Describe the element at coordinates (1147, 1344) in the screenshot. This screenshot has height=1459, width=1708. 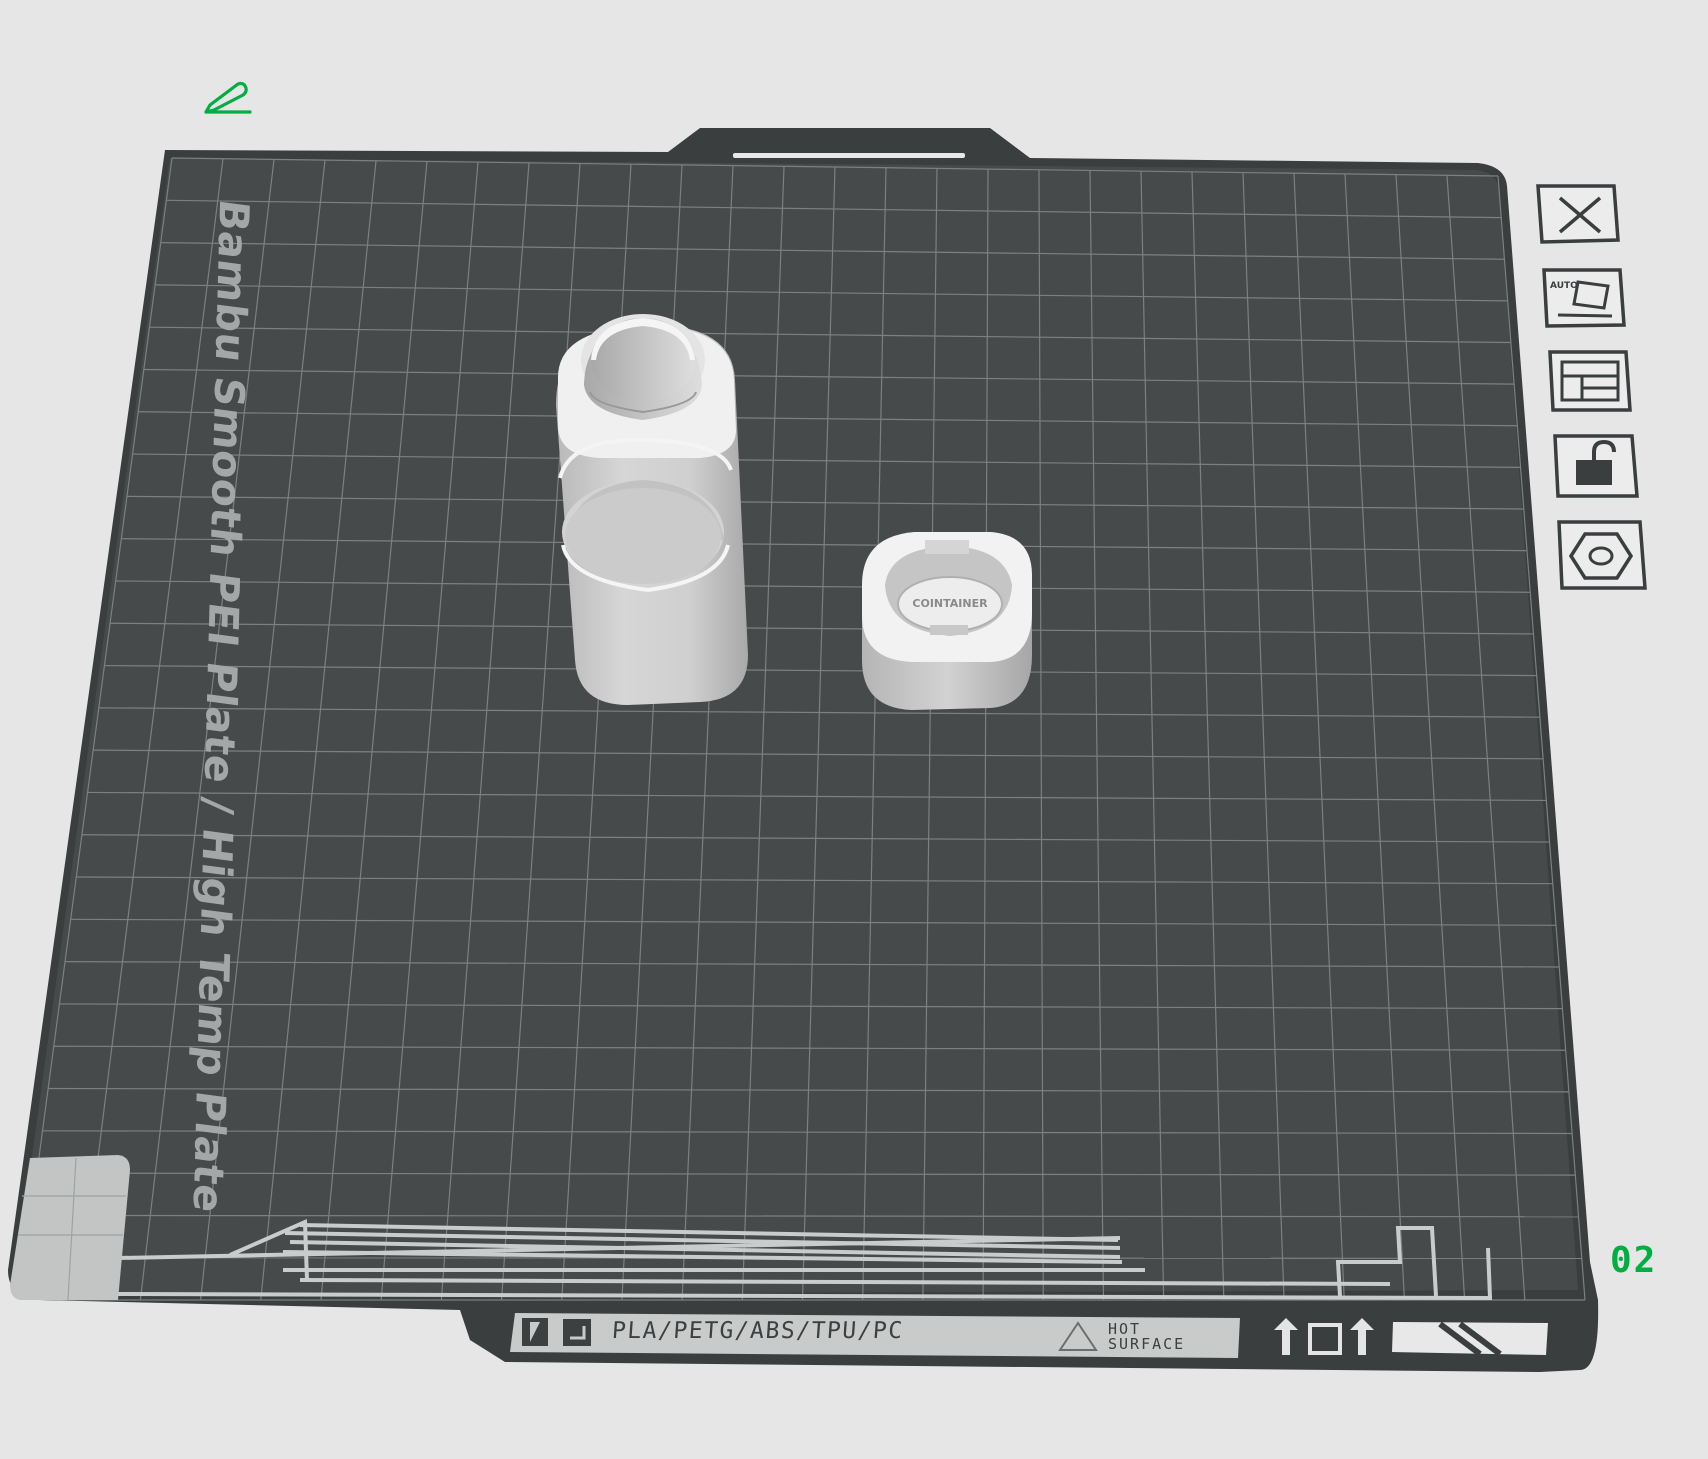
I see `hot-text-line2: SURFACE` at that location.